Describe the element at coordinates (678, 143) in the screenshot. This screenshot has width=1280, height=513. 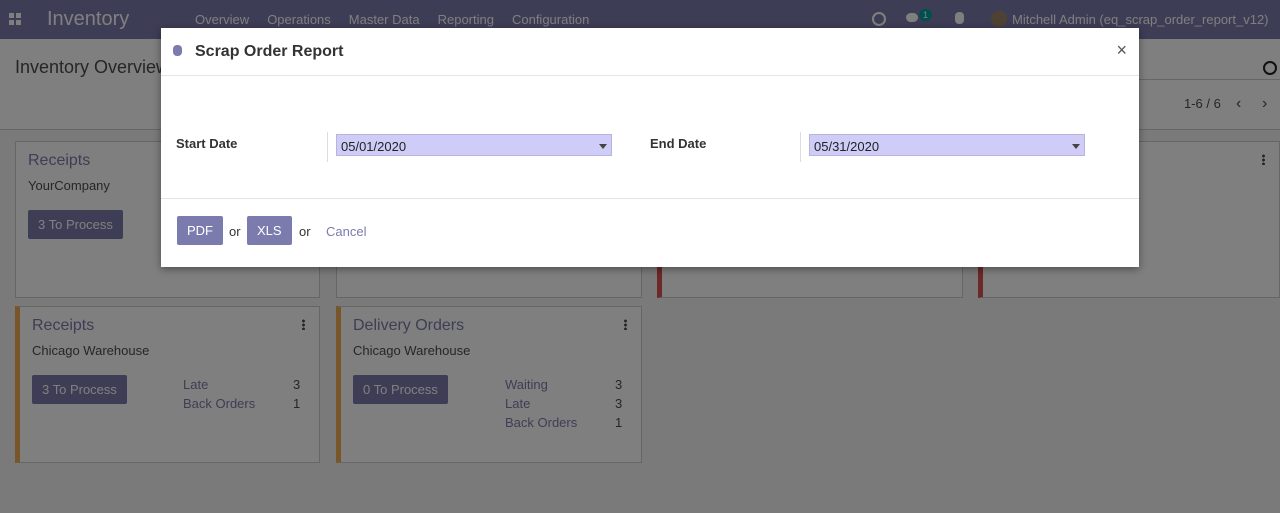
I see `end-date-label: End Date` at that location.